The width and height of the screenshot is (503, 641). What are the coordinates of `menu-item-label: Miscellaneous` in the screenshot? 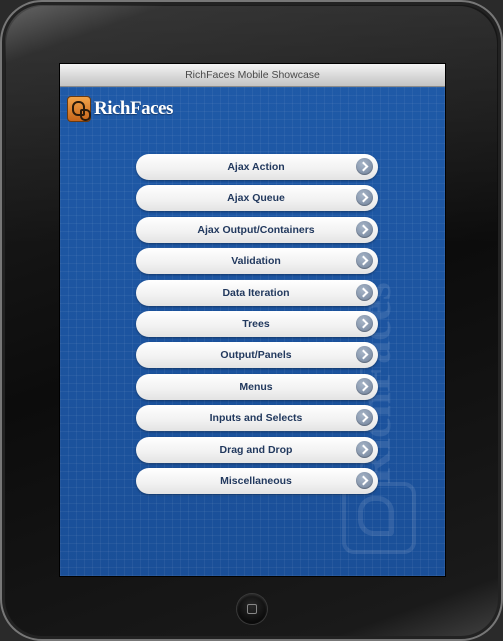 It's located at (256, 480).